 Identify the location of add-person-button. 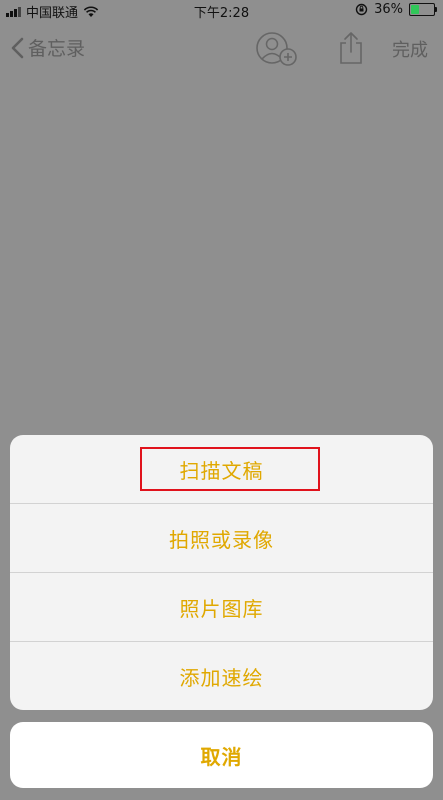
(277, 52).